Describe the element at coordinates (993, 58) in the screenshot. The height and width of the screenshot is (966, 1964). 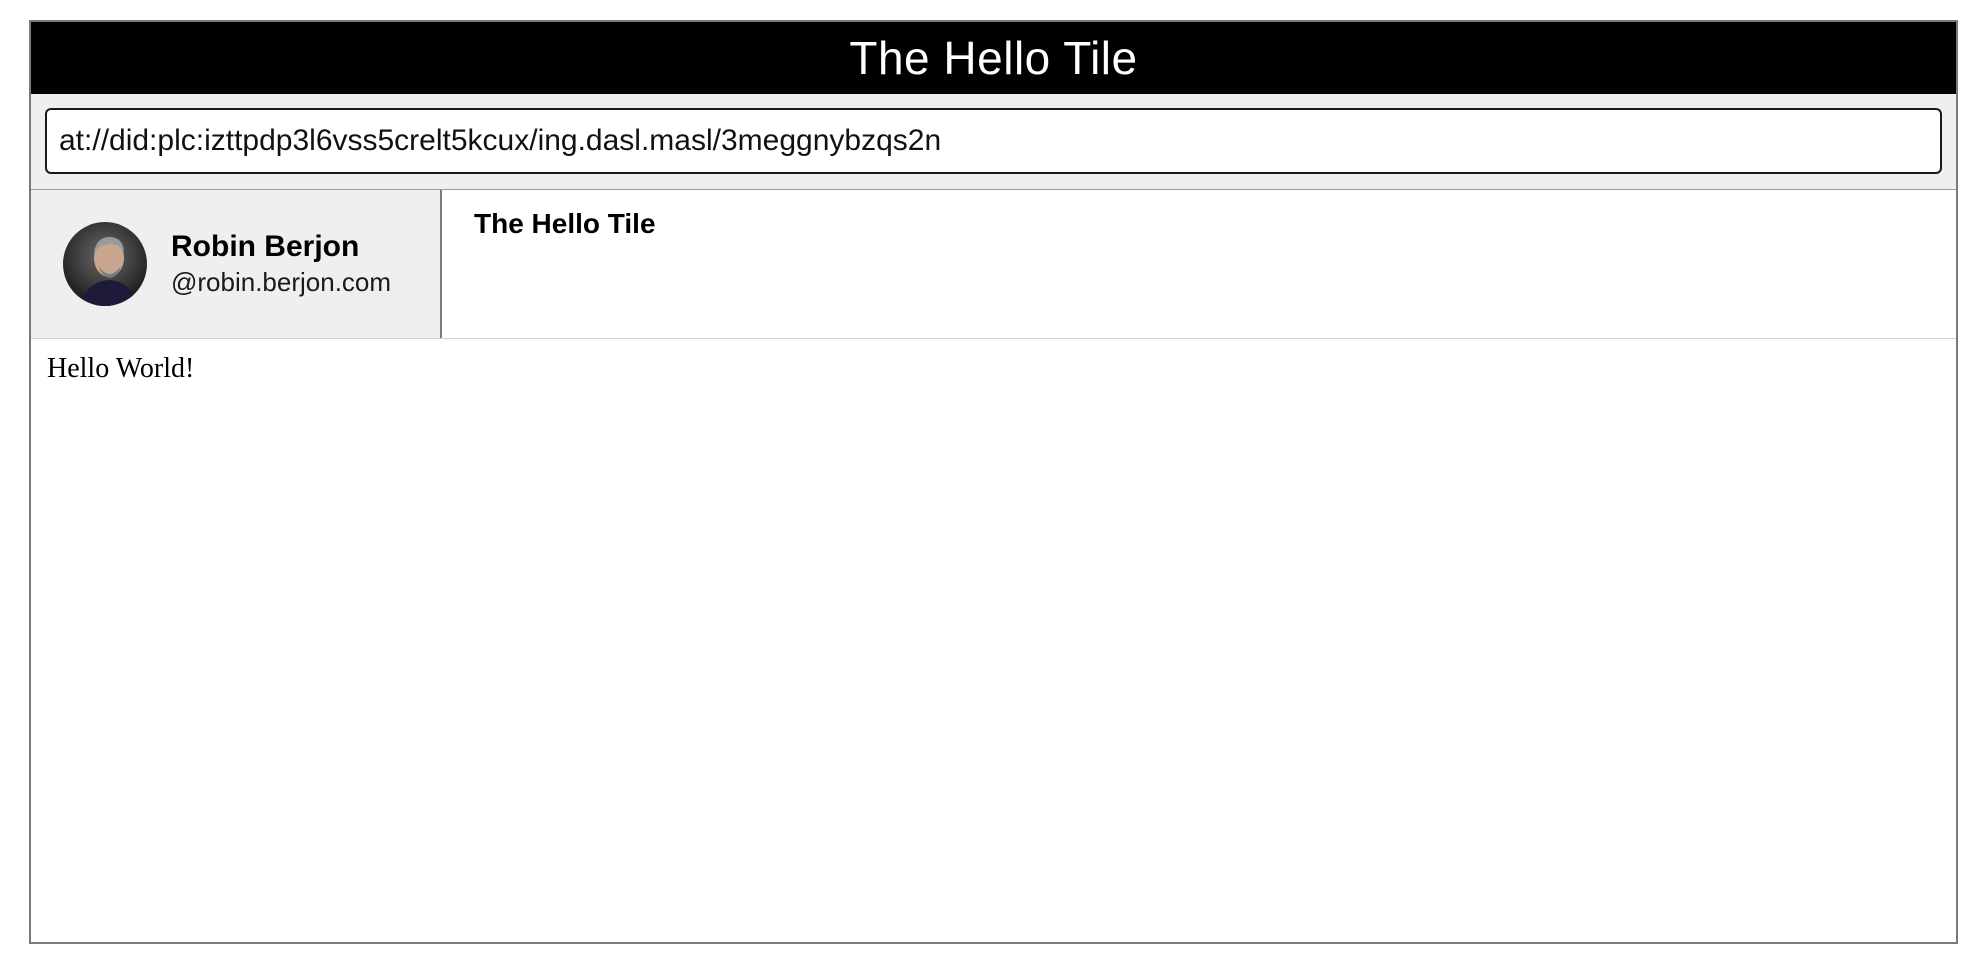
I see `page-title: The Hello Tile` at that location.